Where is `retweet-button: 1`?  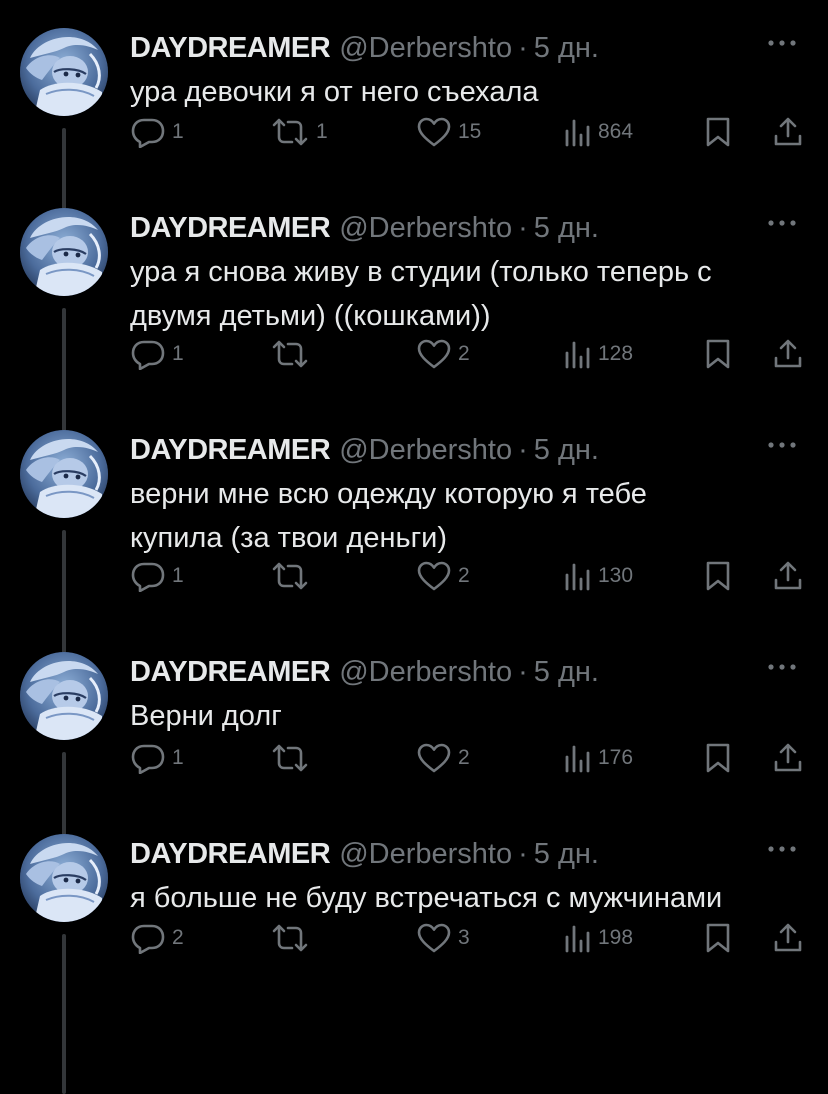 retweet-button: 1 is located at coordinates (299, 132).